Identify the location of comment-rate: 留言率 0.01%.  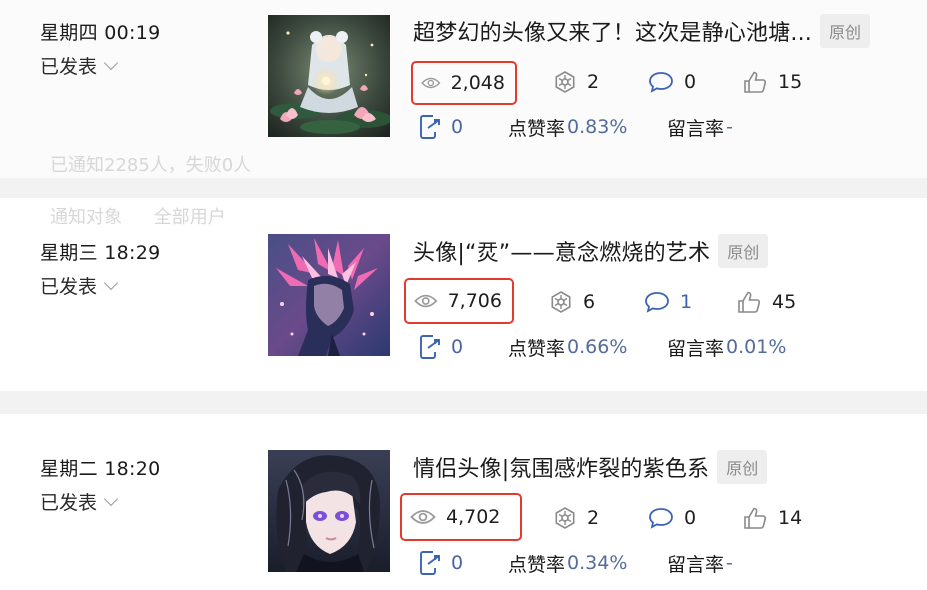
(726, 347).